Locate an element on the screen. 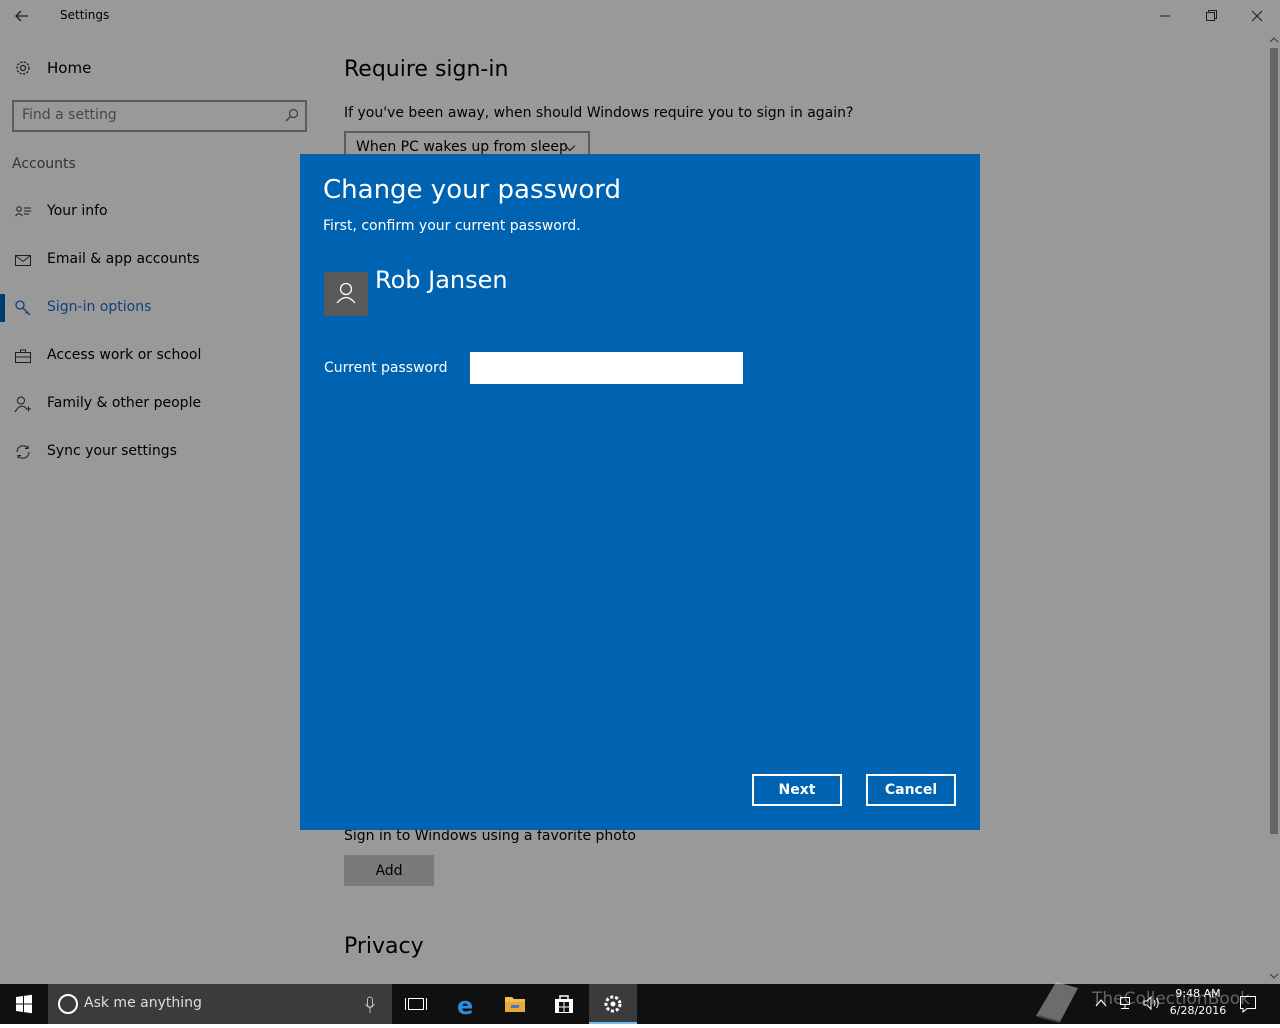 The image size is (1280, 1028). cortana-placeholder: Ask me anything is located at coordinates (143, 1003).